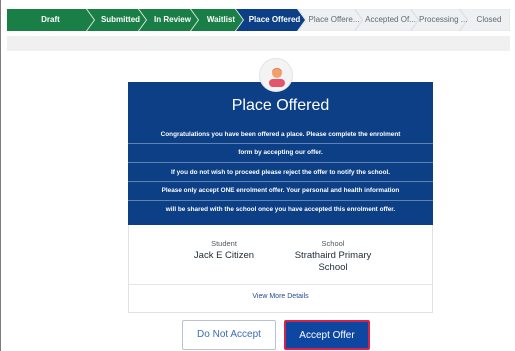 Image resolution: width=515 pixels, height=351 pixels. Describe the element at coordinates (280, 296) in the screenshot. I see `view-more-details-link: View More Details` at that location.